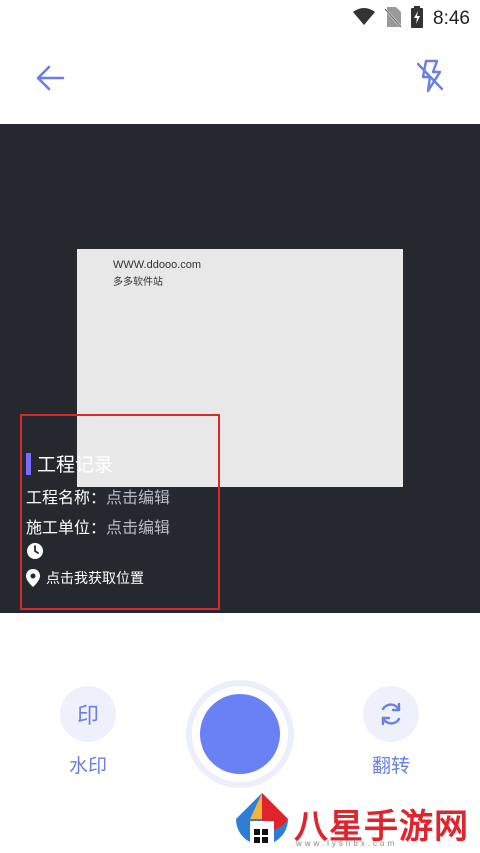  What do you see at coordinates (138, 527) in the screenshot?
I see `contractor-value: 点击编辑` at bounding box center [138, 527].